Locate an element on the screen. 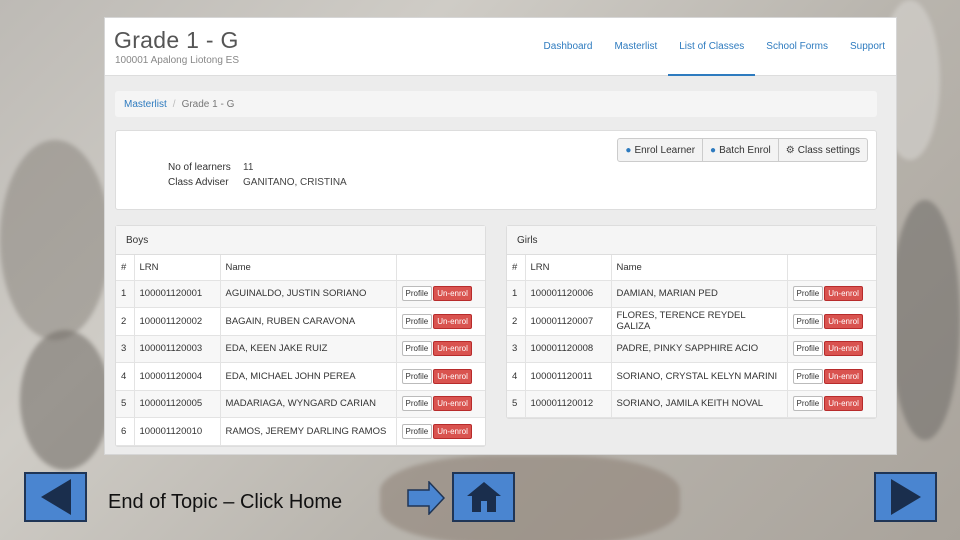 This screenshot has height=540, width=960. row-lrn: 100001120008 is located at coordinates (568, 349).